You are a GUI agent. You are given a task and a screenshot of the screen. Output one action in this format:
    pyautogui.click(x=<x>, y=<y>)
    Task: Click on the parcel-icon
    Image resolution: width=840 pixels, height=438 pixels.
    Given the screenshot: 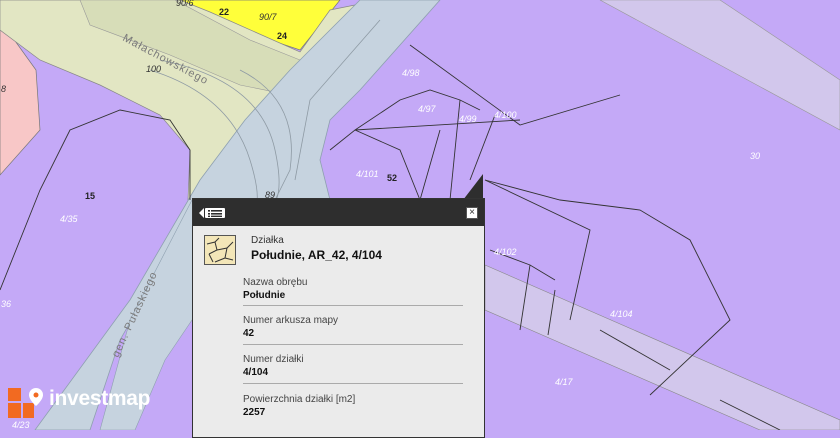 What is the action you would take?
    pyautogui.click(x=220, y=250)
    